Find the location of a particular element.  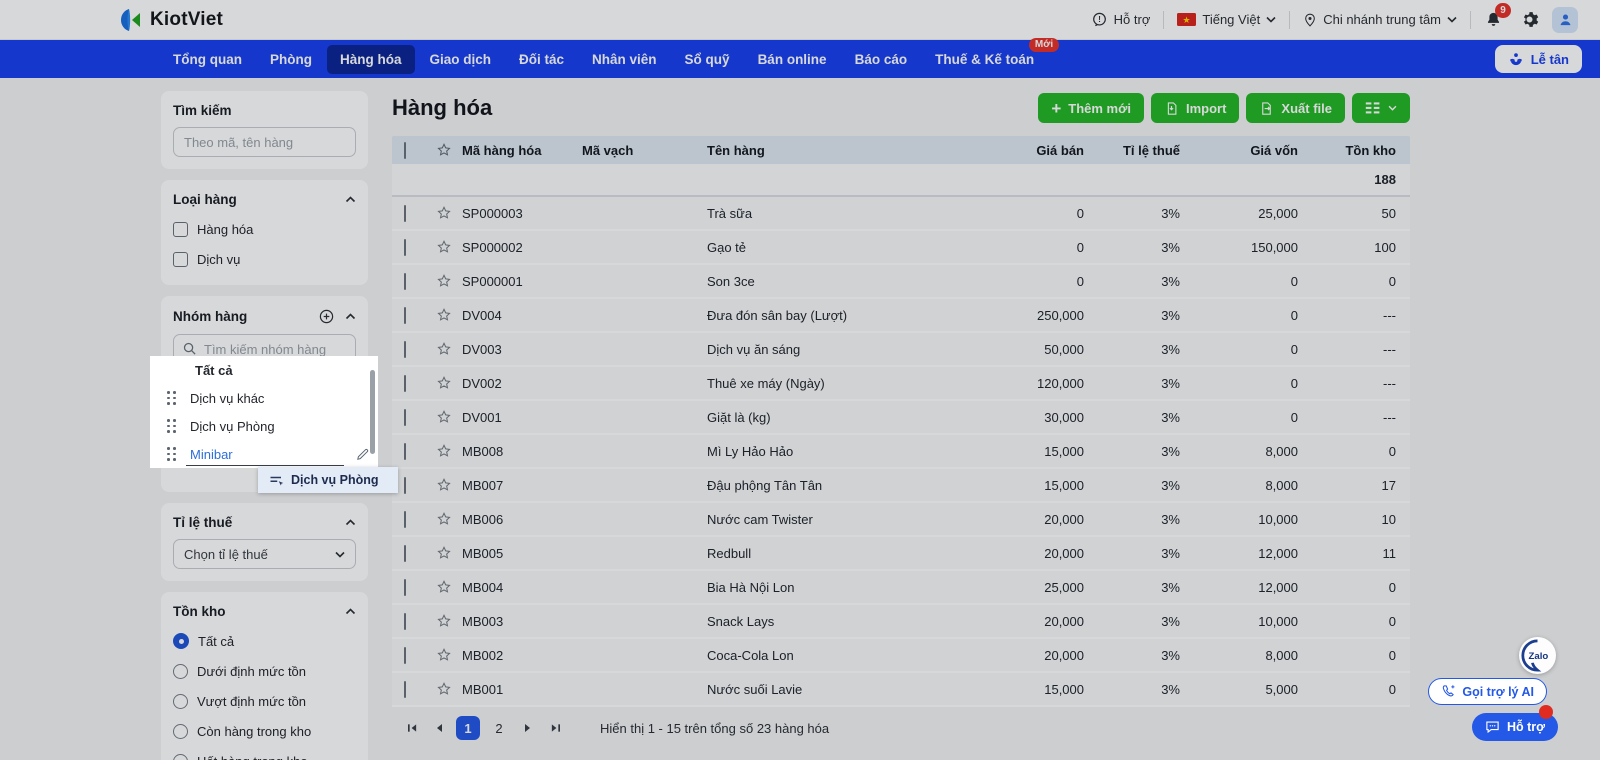

group-item-label: Dịch vụ khác is located at coordinates (227, 398).